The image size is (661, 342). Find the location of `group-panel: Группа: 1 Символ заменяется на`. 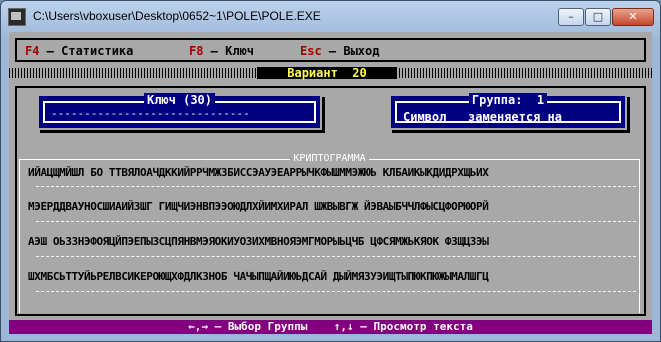

group-panel: Группа: 1 Символ заменяется на is located at coordinates (508, 111).